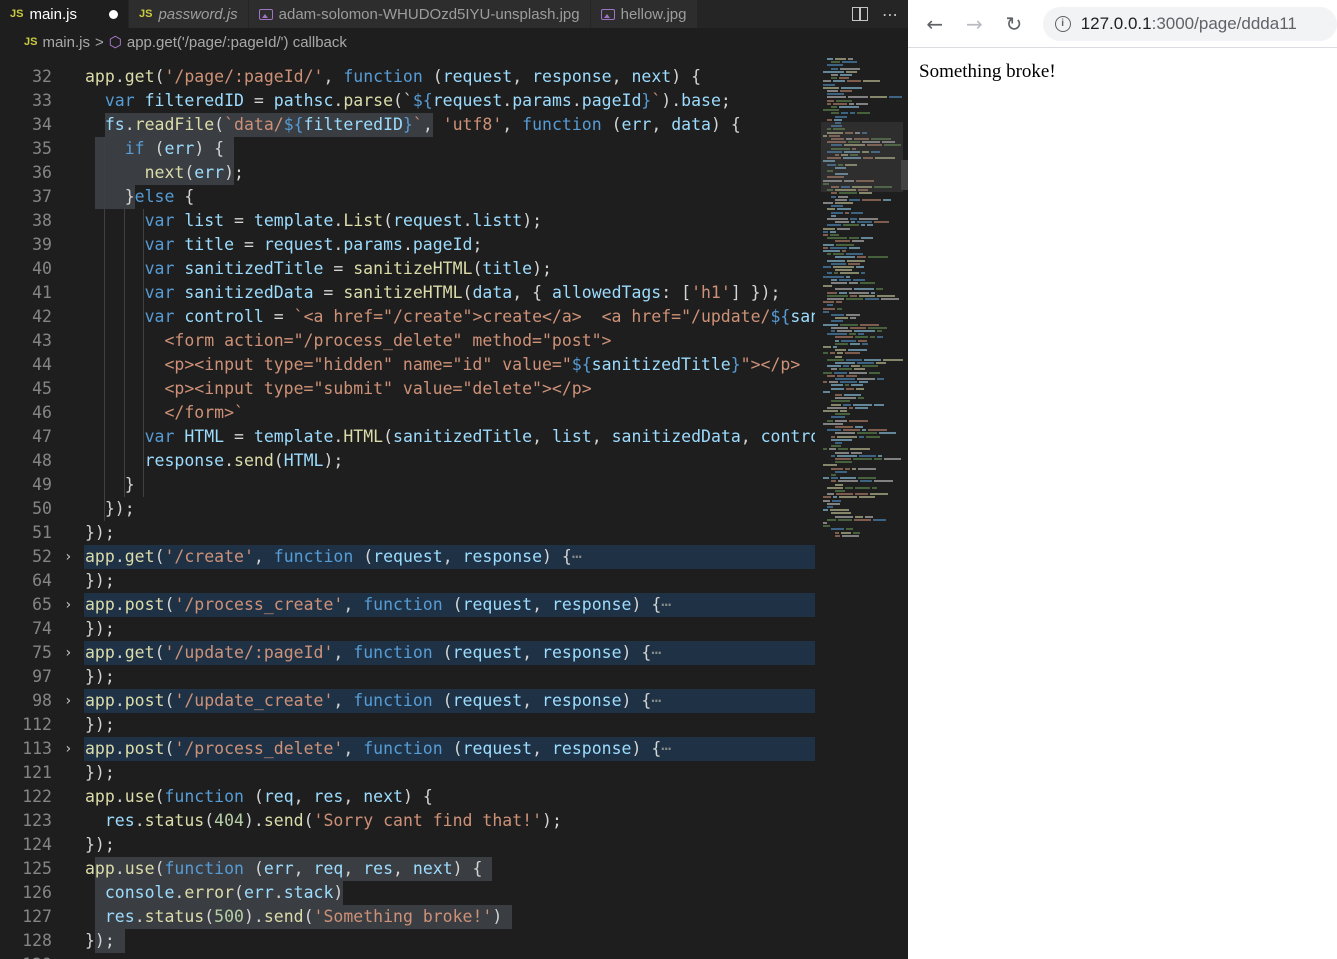  What do you see at coordinates (407, 197) in the screenshot?
I see `code-line: 37 }else {` at bounding box center [407, 197].